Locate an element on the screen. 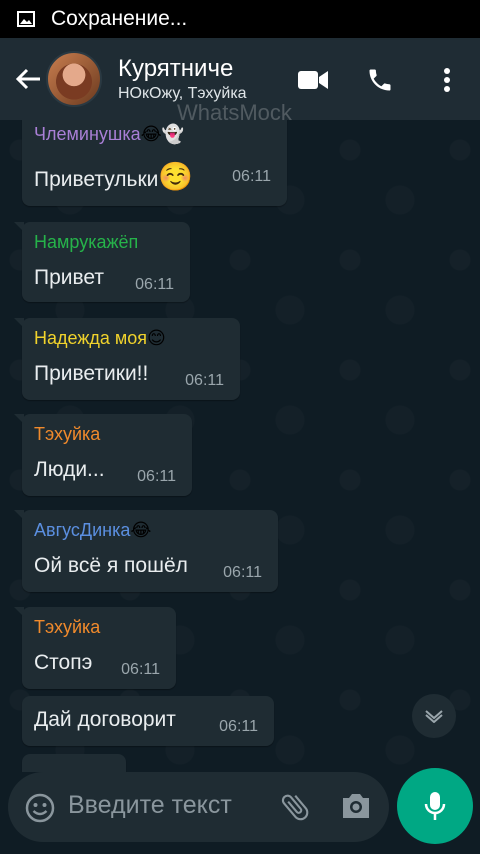  chat-title: Курятниче is located at coordinates (176, 68).